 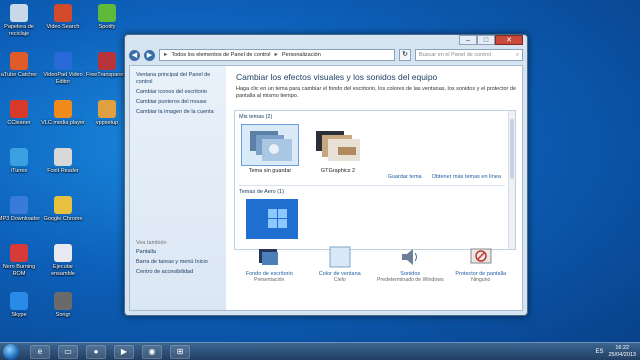 I want to click on taskbar-control-panel-icon: ⊞, so click(x=180, y=352).